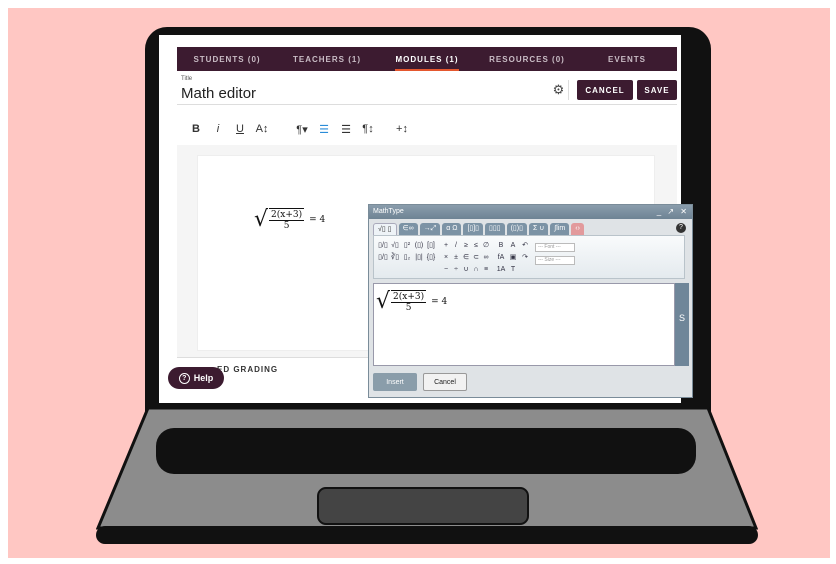 This screenshot has height=564, width=836. What do you see at coordinates (227, 59) in the screenshot?
I see `tab-students: STUDENTS (0)` at bounding box center [227, 59].